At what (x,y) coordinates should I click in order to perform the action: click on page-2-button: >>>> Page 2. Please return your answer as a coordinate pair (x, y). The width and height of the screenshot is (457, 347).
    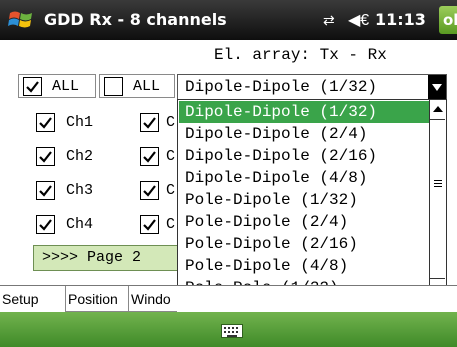
    Looking at the image, I should click on (108, 258).